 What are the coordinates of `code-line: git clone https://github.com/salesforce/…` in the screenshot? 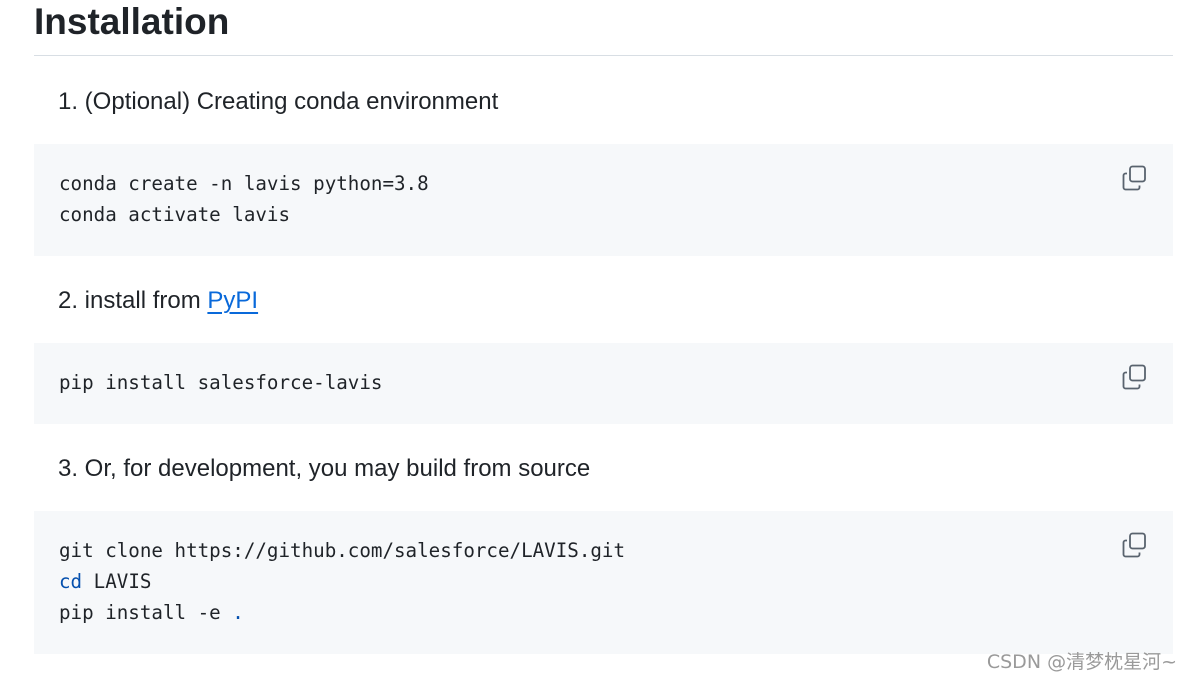 It's located at (342, 550).